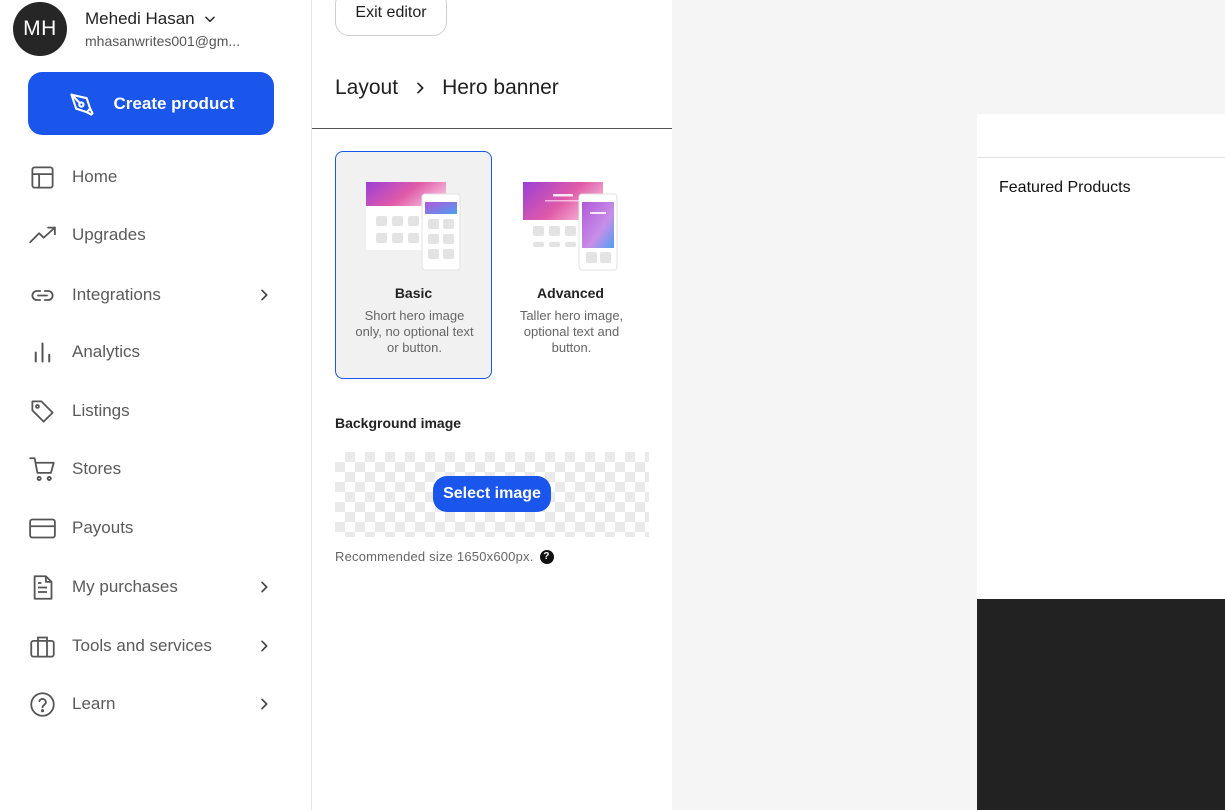  Describe the element at coordinates (95, 176) in the screenshot. I see `sidebar-item-label: Home` at that location.